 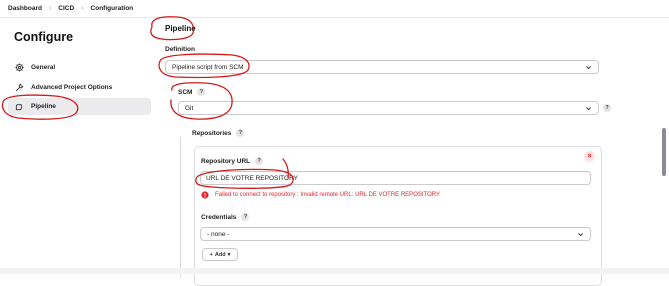 What do you see at coordinates (66, 8) in the screenshot?
I see `breadcrumb-cicd: CICD` at bounding box center [66, 8].